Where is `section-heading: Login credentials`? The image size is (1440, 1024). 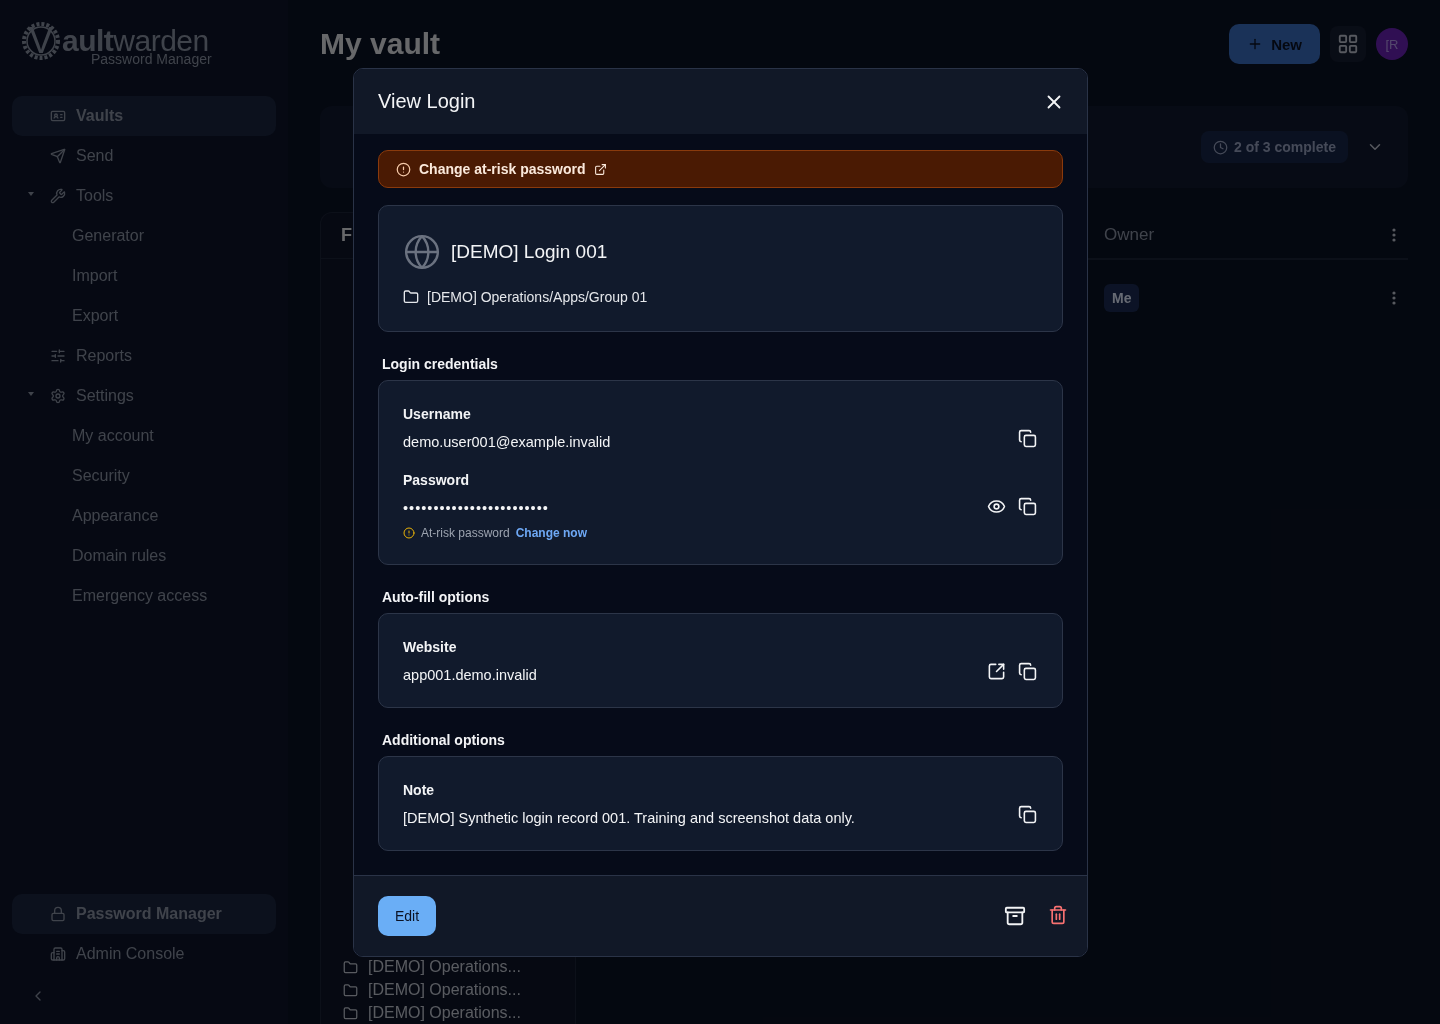
section-heading: Login credentials is located at coordinates (440, 364).